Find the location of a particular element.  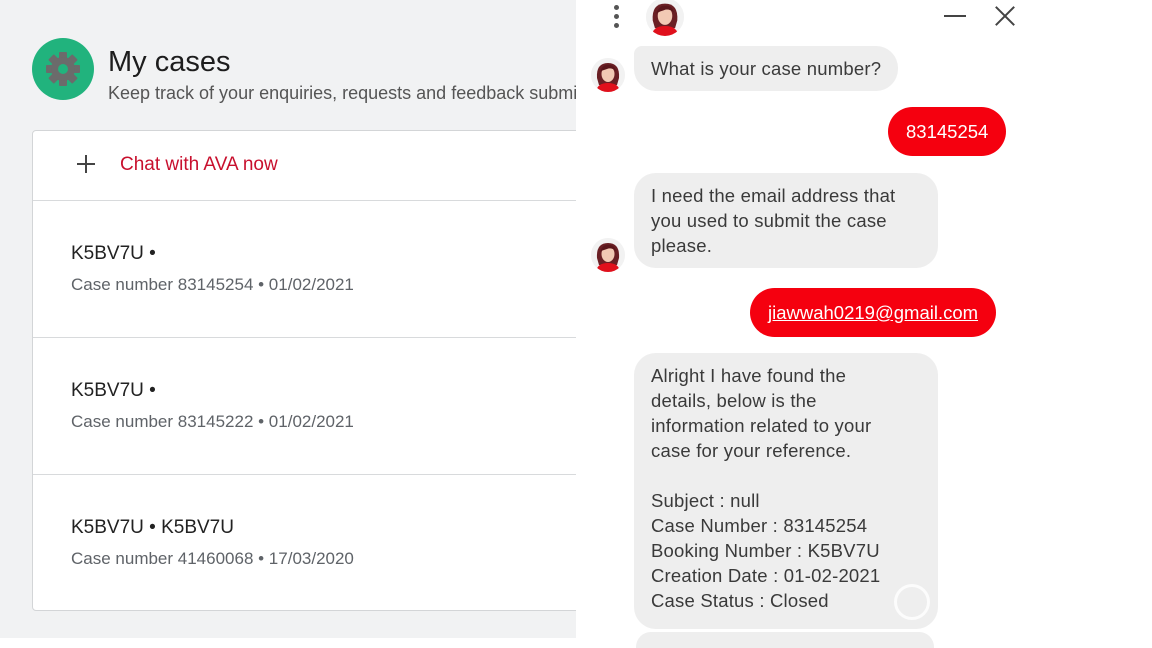

chat-with-ava-button: Chat with AVA now is located at coordinates (304, 166).